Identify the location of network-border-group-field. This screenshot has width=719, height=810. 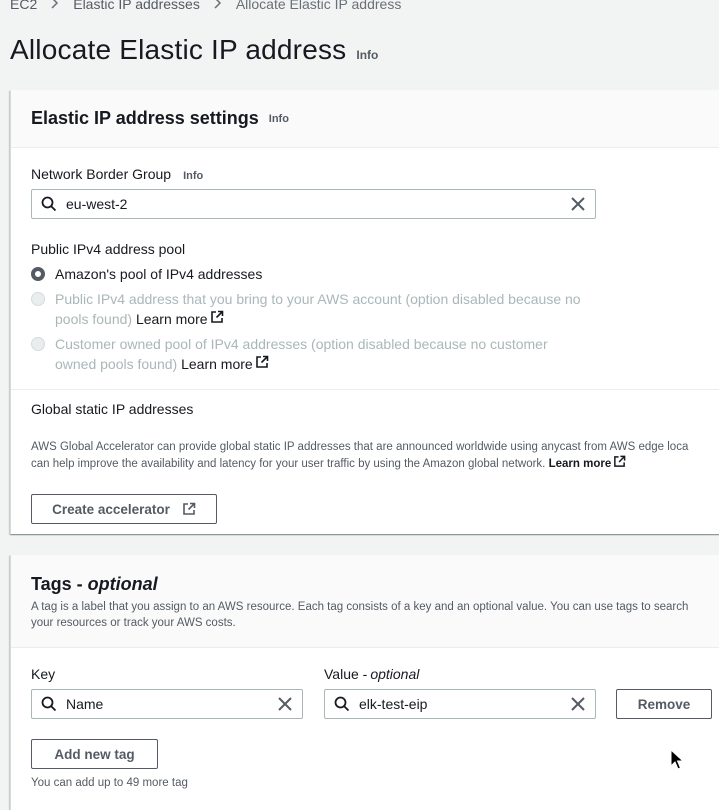
(313, 204).